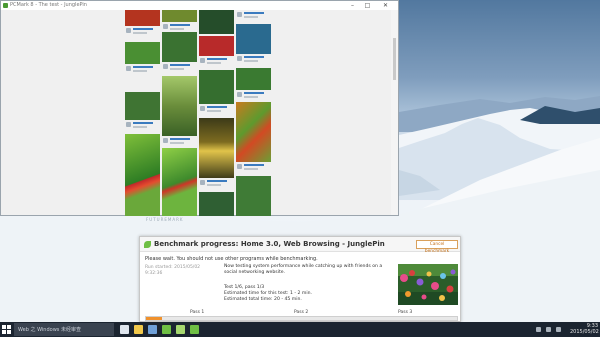  What do you see at coordinates (558, 329) in the screenshot?
I see `notification-icon` at bounding box center [558, 329].